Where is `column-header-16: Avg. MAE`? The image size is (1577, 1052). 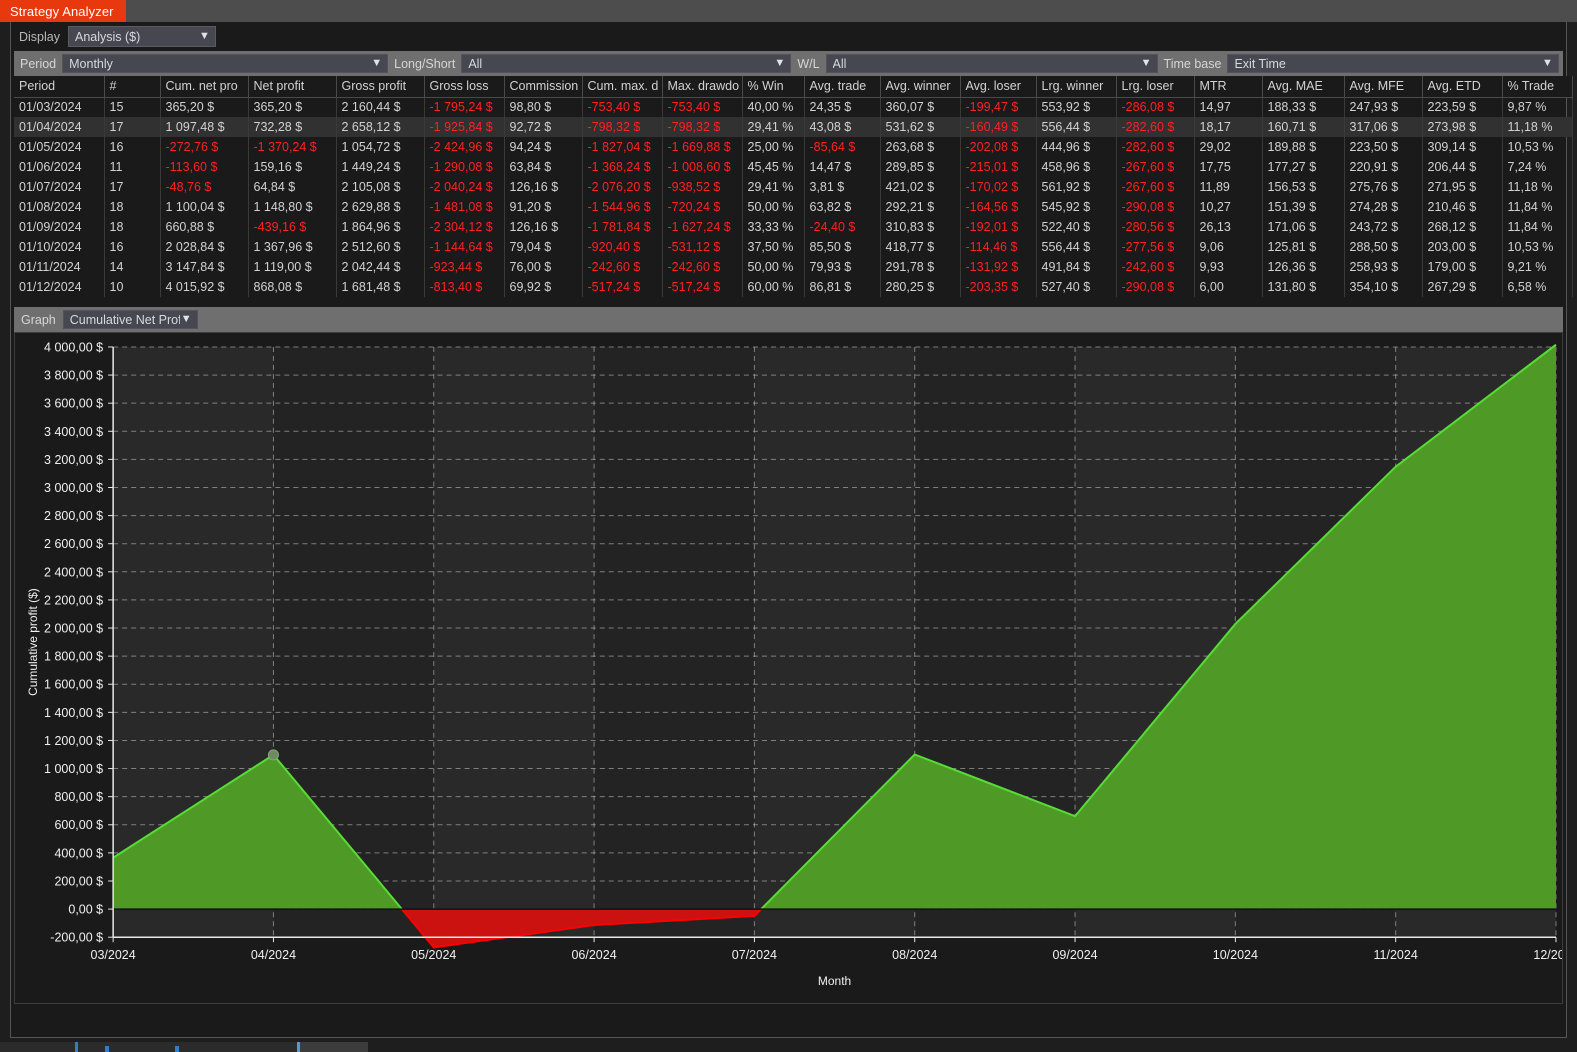 column-header-16: Avg. MAE is located at coordinates (1303, 87).